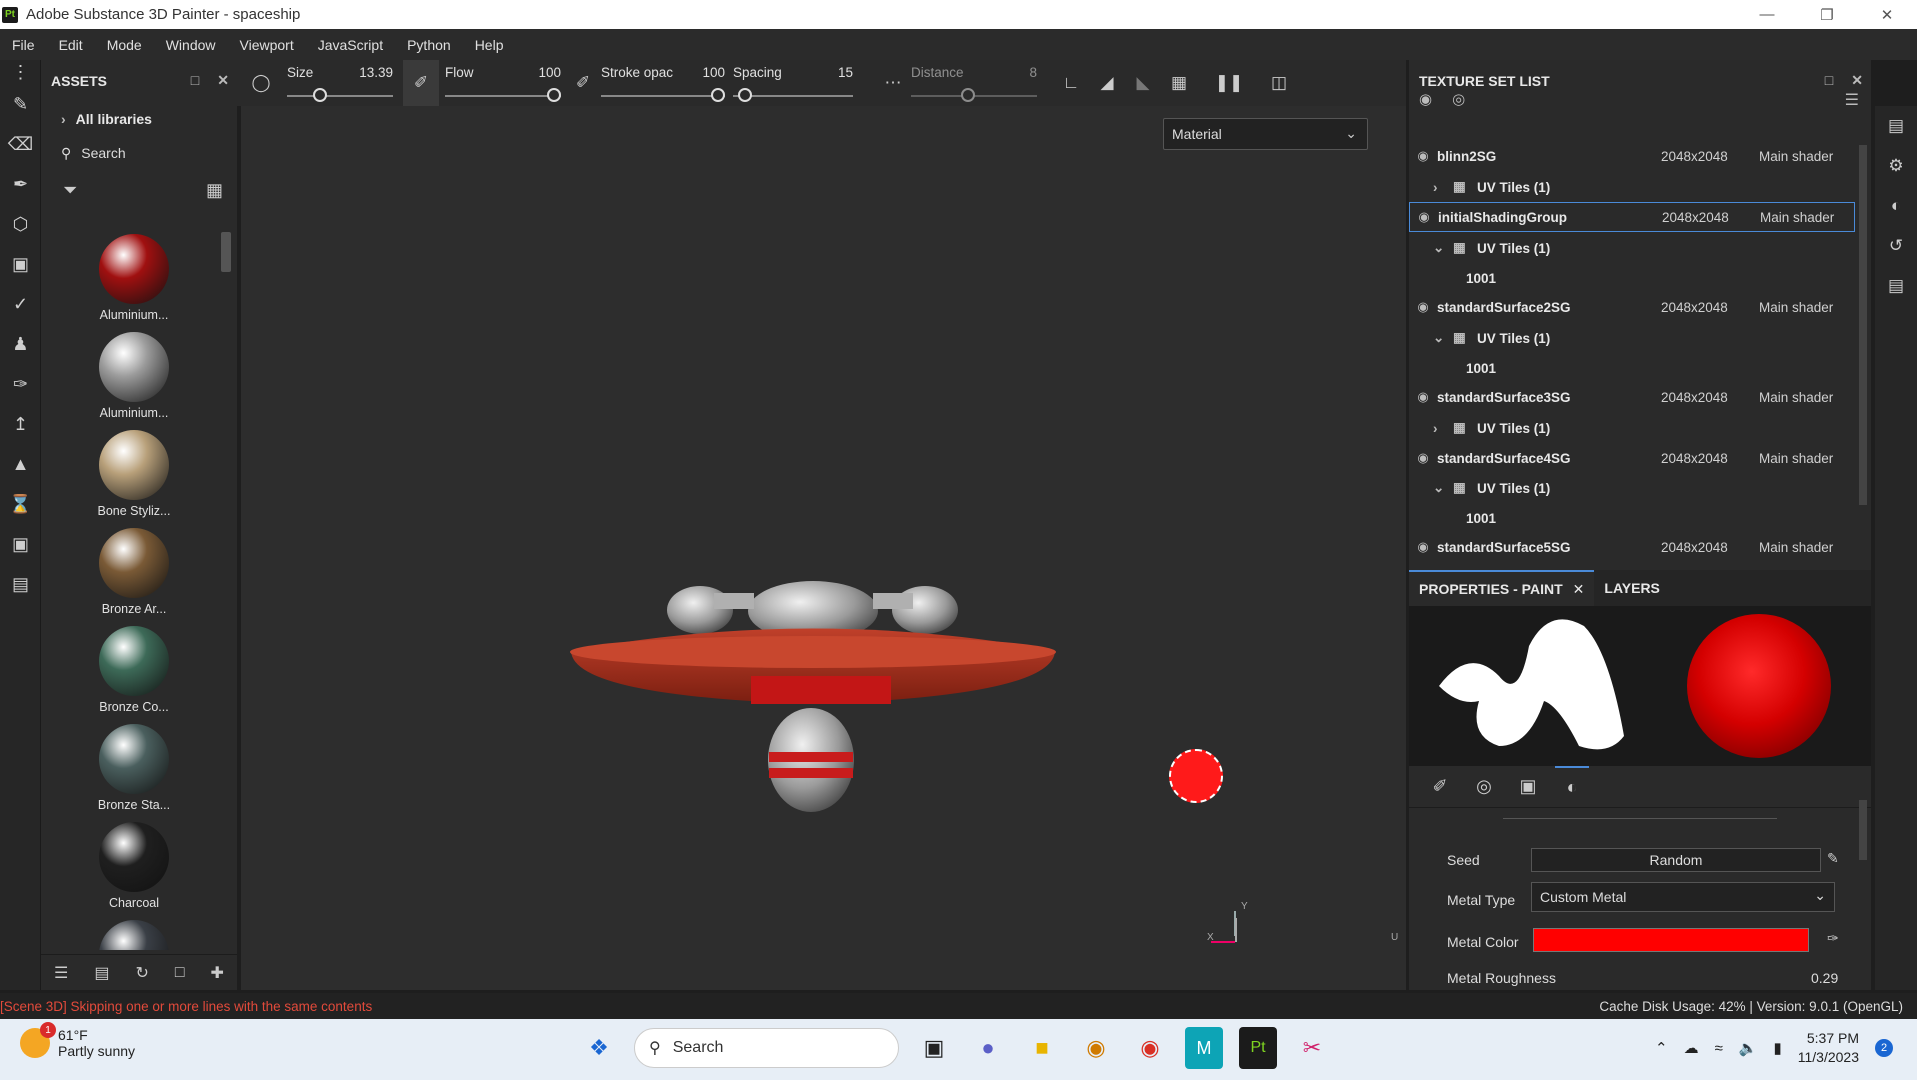 The width and height of the screenshot is (1917, 1080). Describe the element at coordinates (1071, 83) in the screenshot. I see `pressure-curve-icon: ∟` at that location.